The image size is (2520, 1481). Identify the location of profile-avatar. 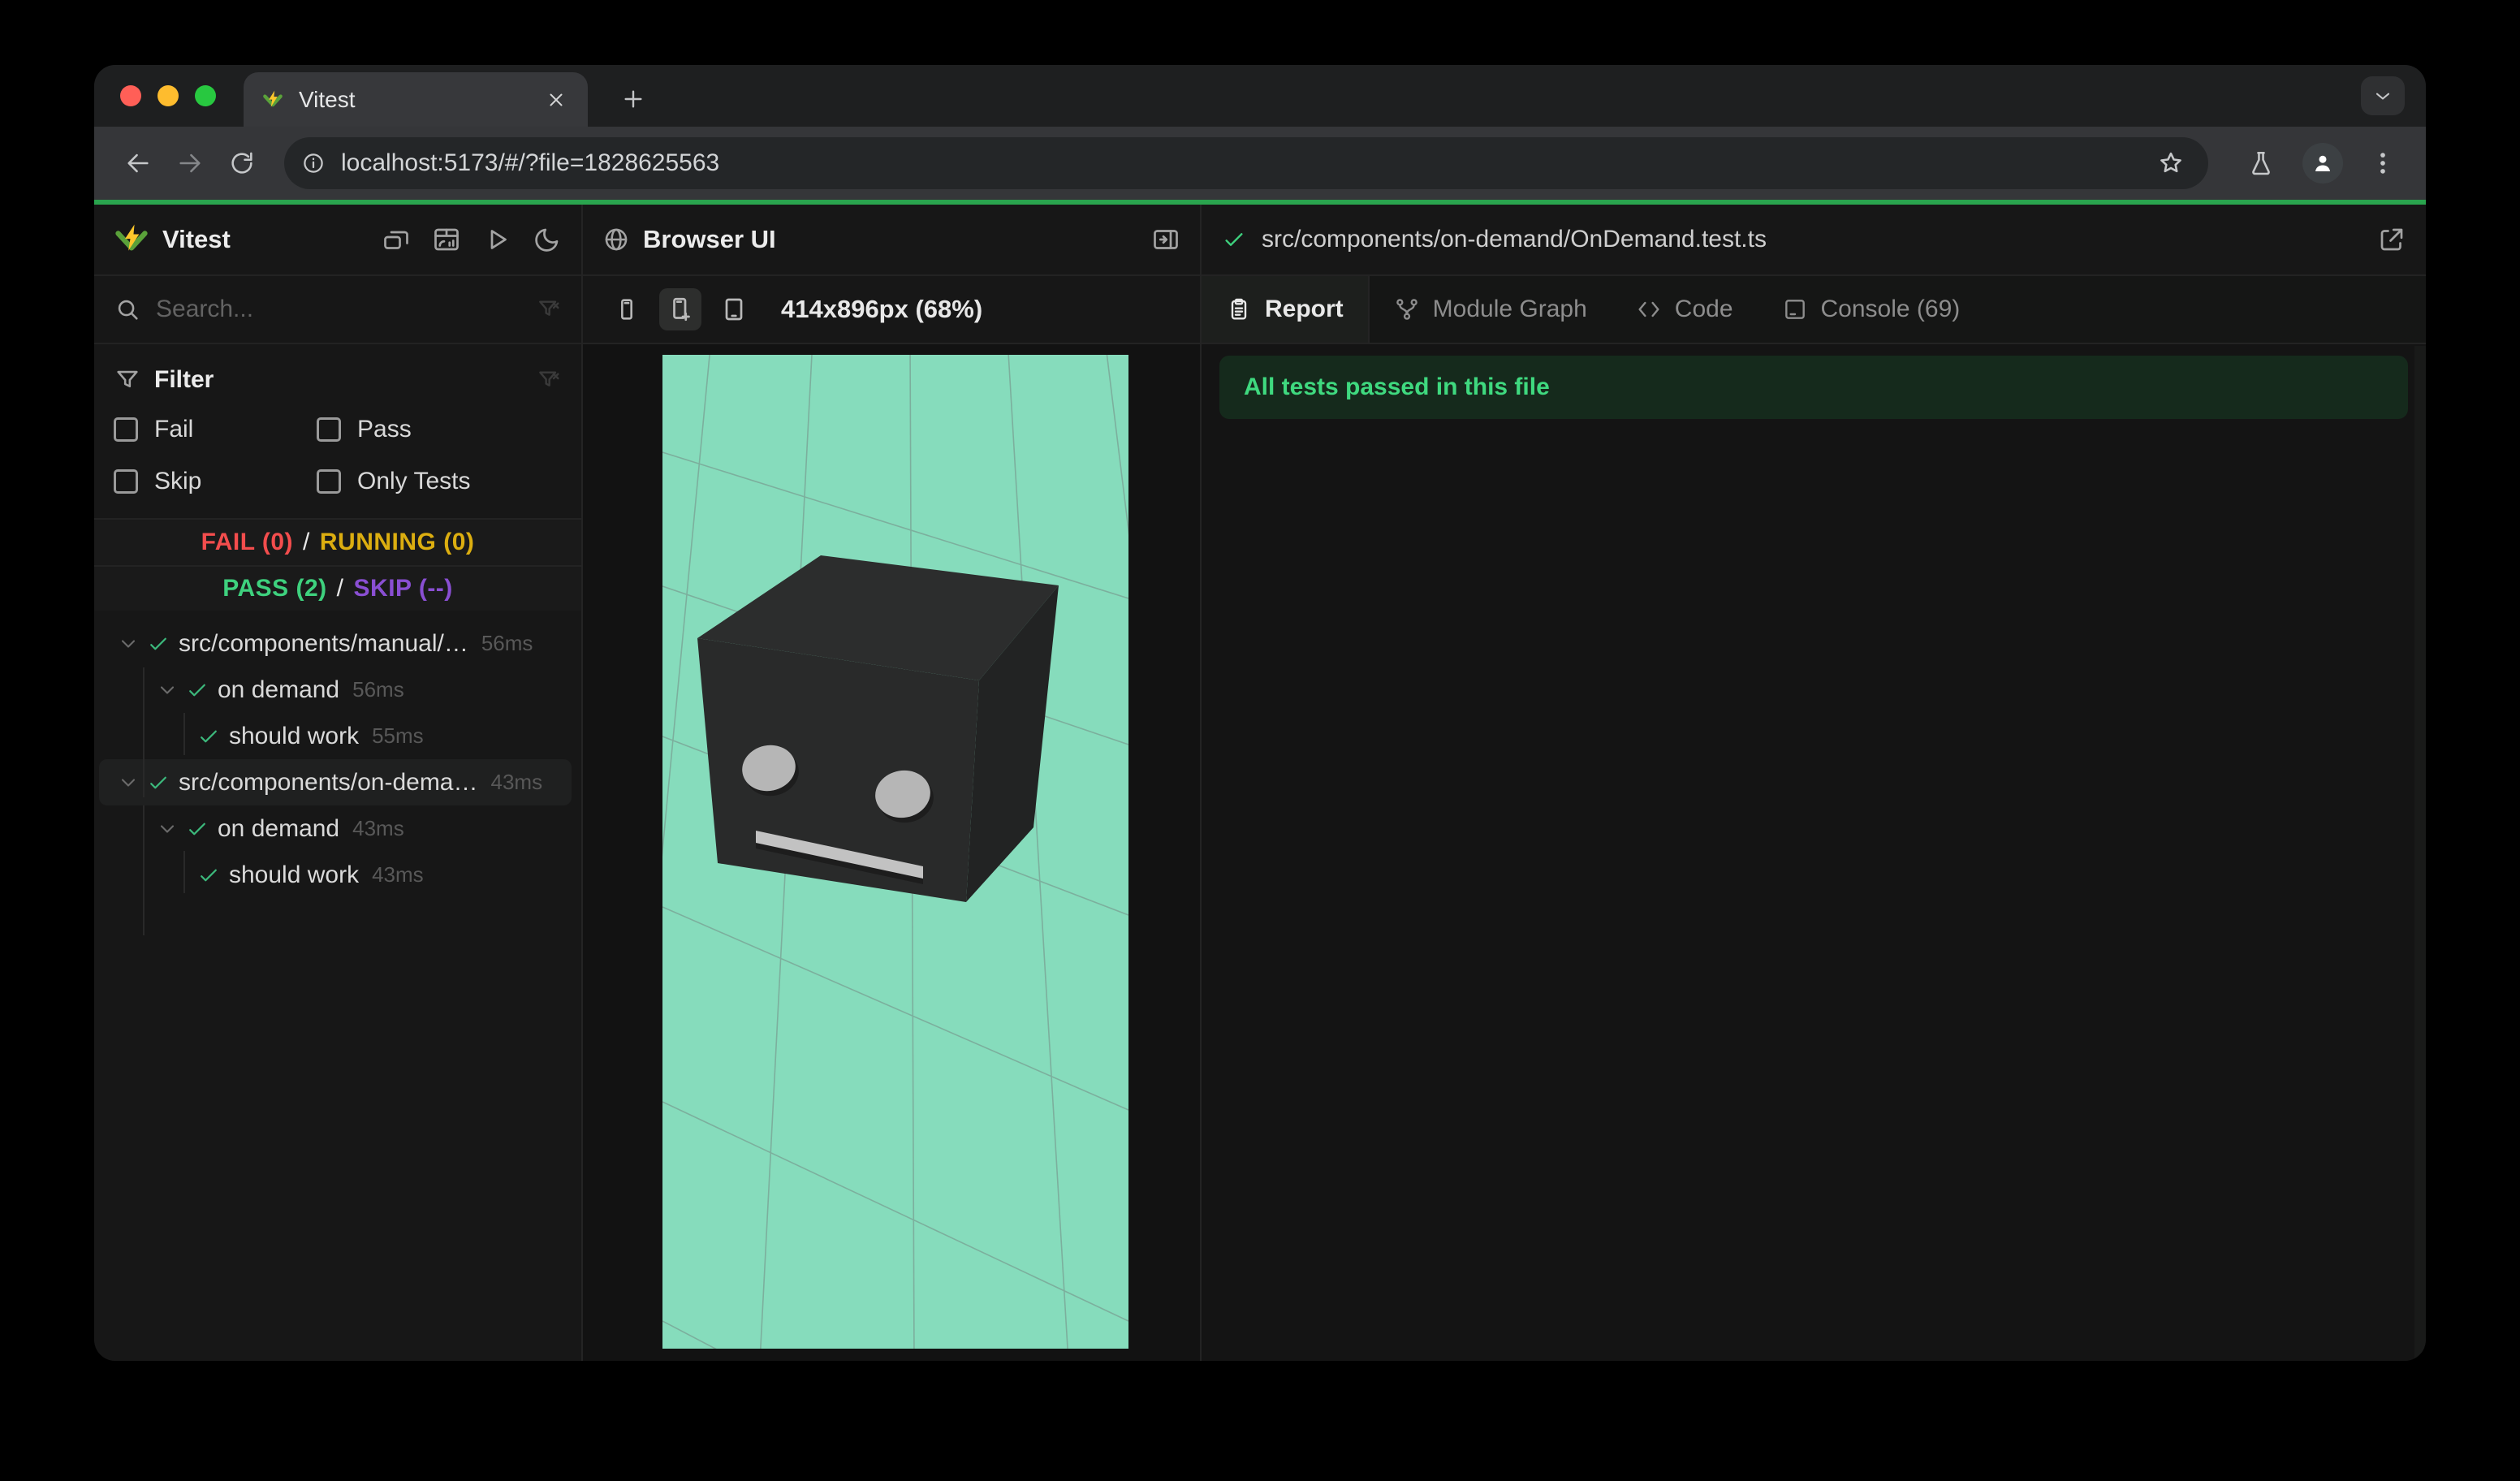
(2323, 163).